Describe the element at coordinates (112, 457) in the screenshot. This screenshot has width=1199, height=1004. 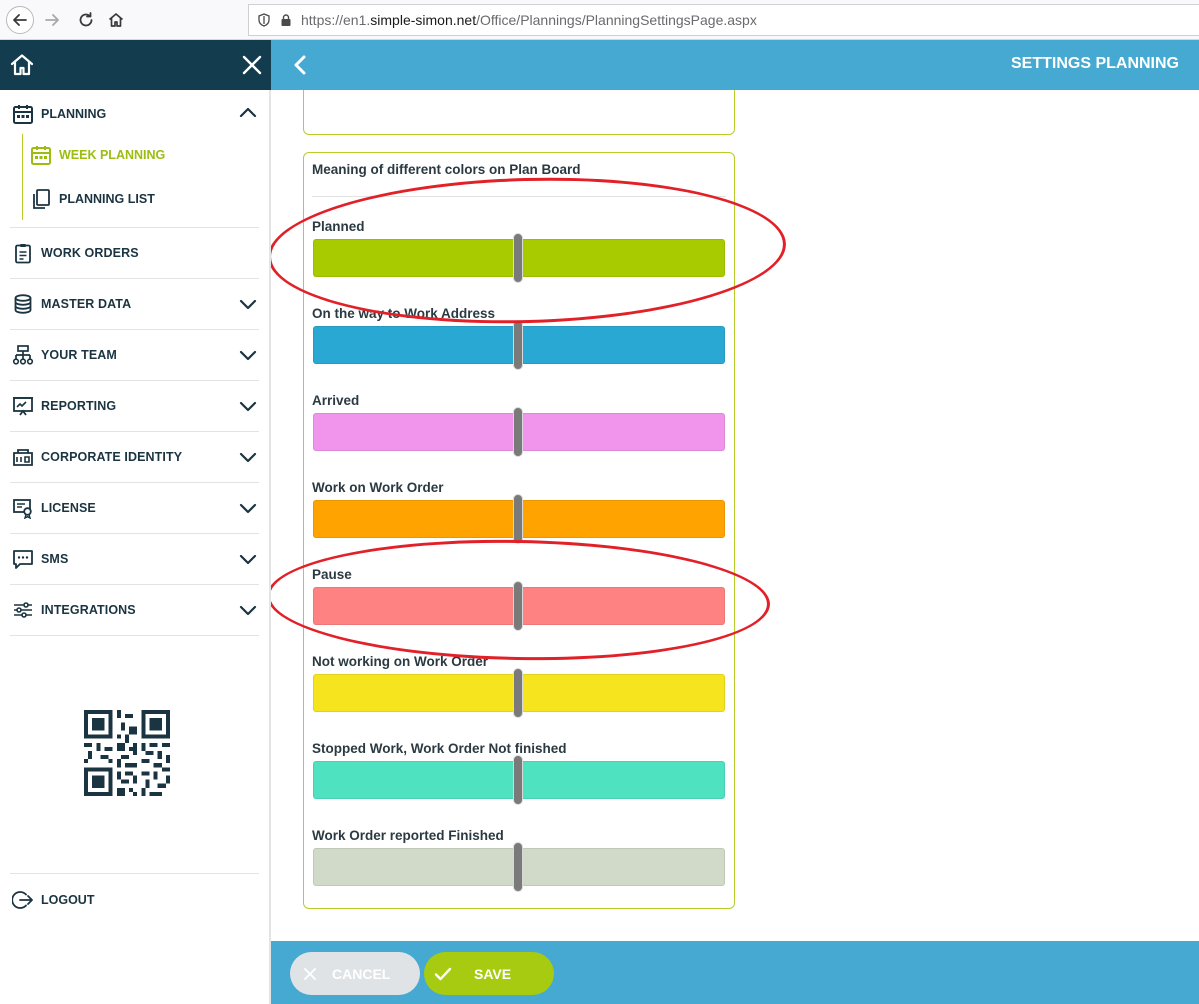
I see `sidebar-item-label: CORPORATE IDENTITY` at that location.